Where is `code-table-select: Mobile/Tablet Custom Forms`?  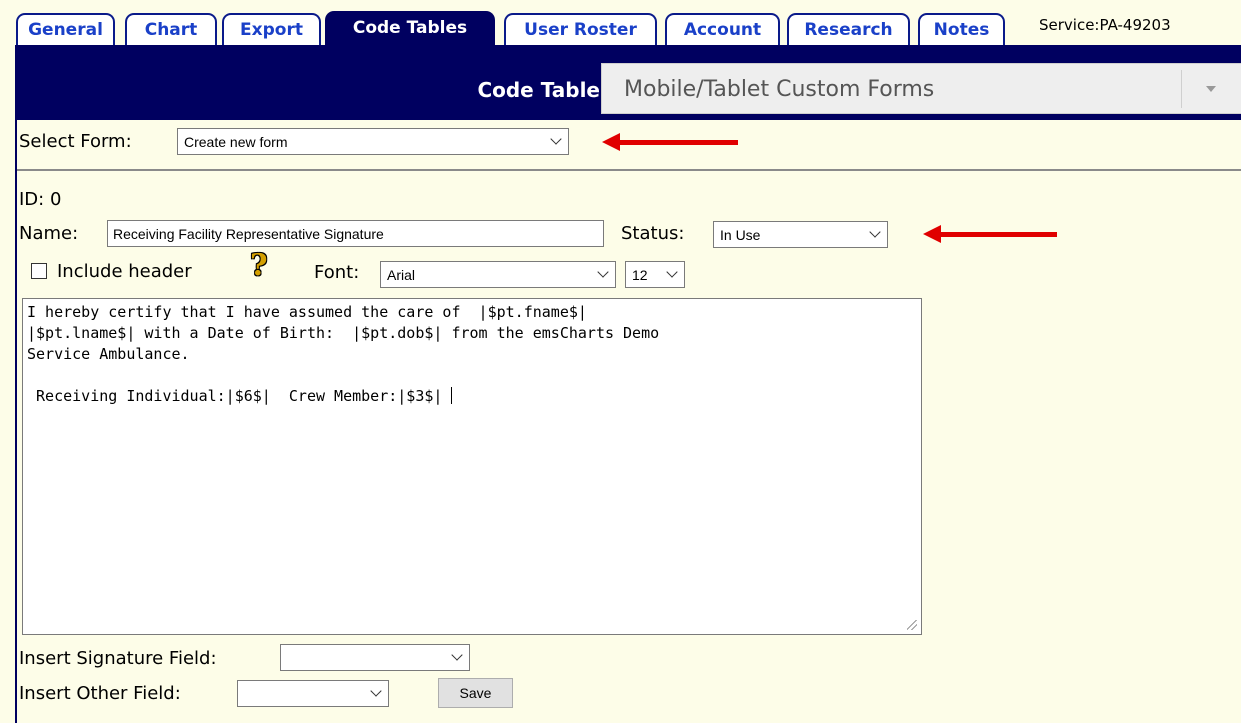
code-table-select: Mobile/Tablet Custom Forms is located at coordinates (921, 88).